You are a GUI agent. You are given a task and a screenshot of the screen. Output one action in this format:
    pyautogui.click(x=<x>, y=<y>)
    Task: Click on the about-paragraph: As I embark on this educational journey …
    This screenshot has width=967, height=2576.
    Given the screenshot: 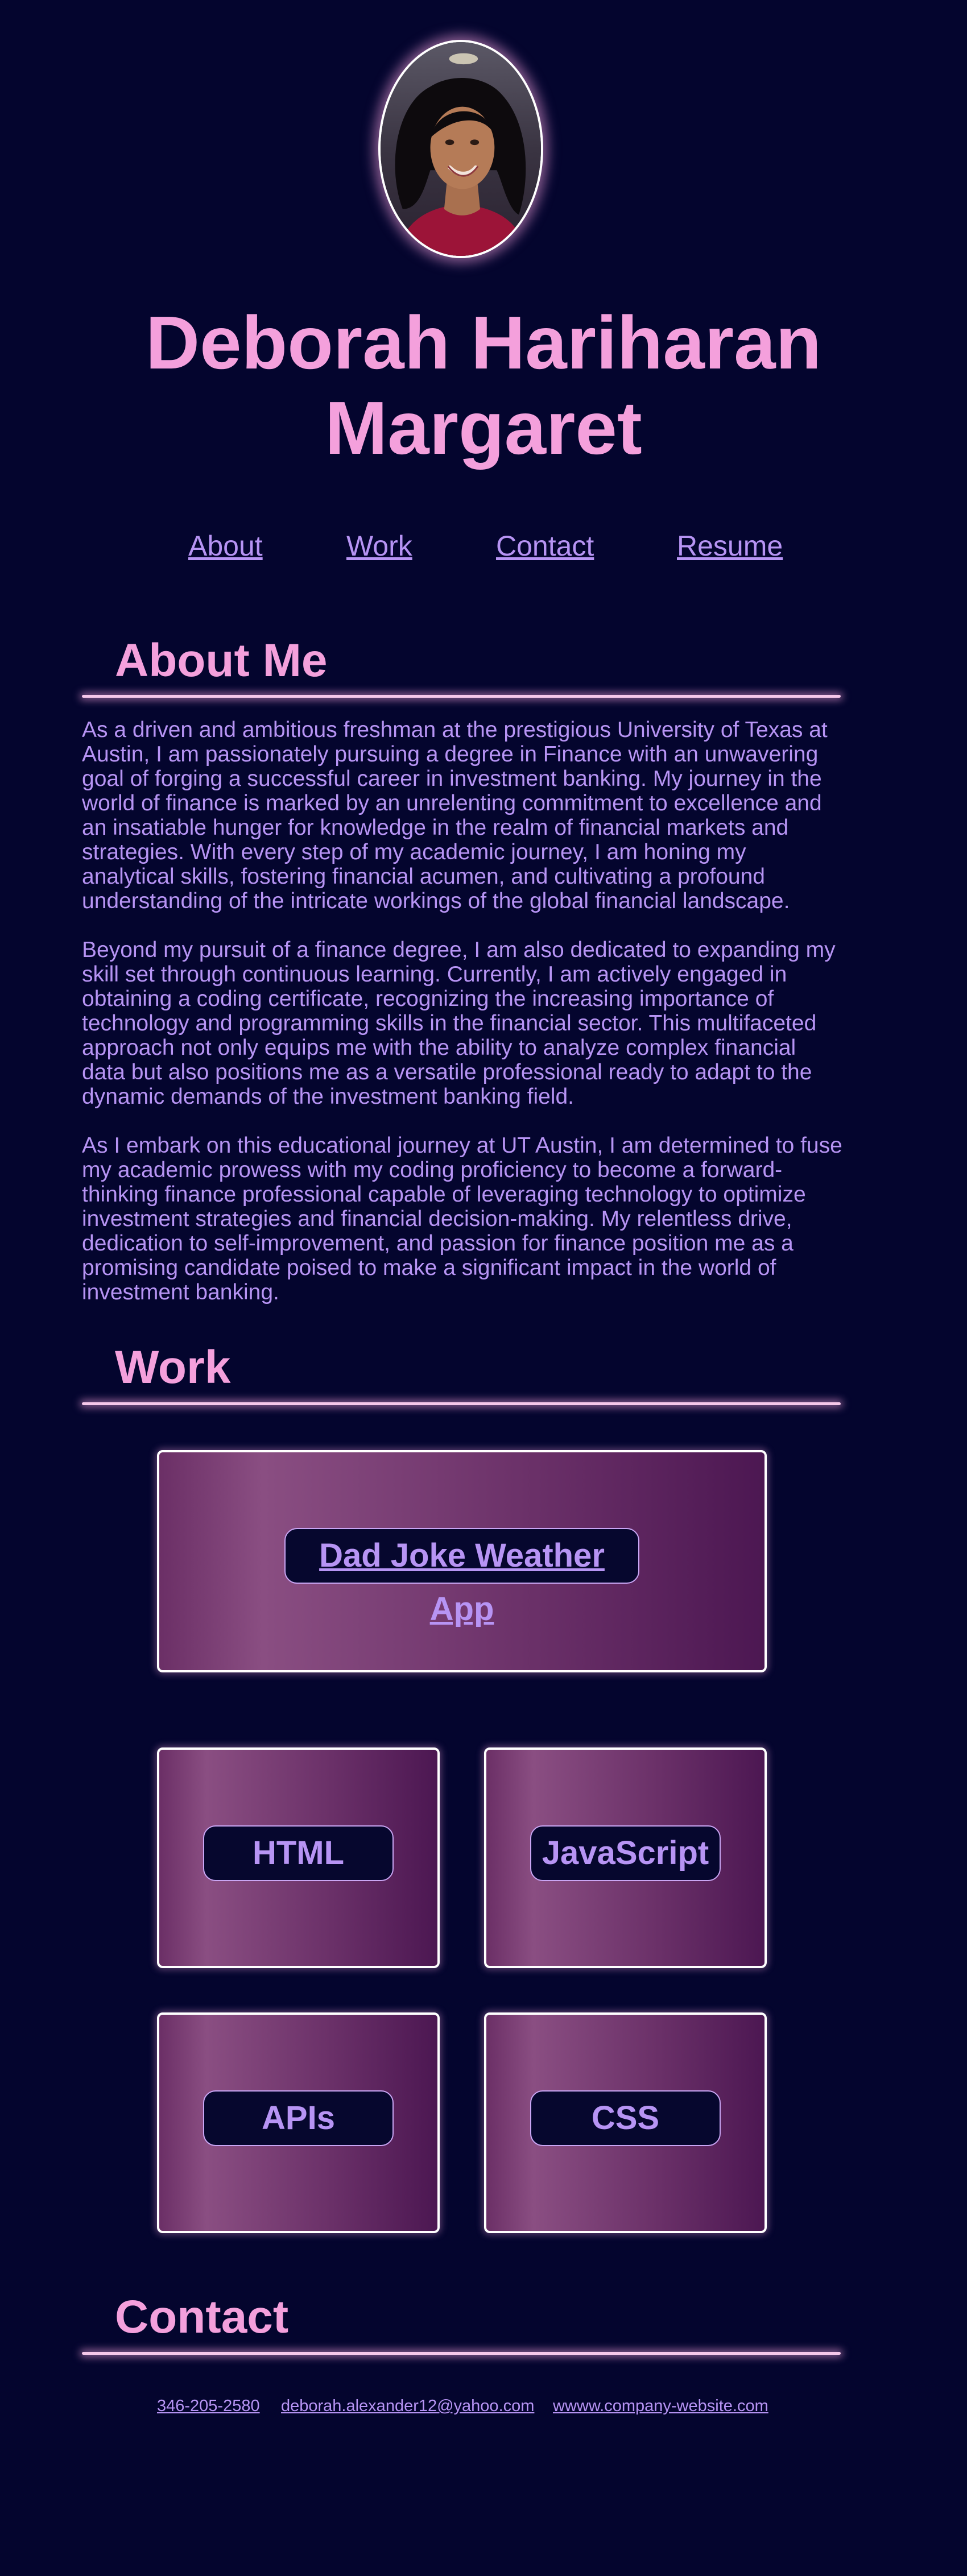 What is the action you would take?
    pyautogui.click(x=462, y=1218)
    